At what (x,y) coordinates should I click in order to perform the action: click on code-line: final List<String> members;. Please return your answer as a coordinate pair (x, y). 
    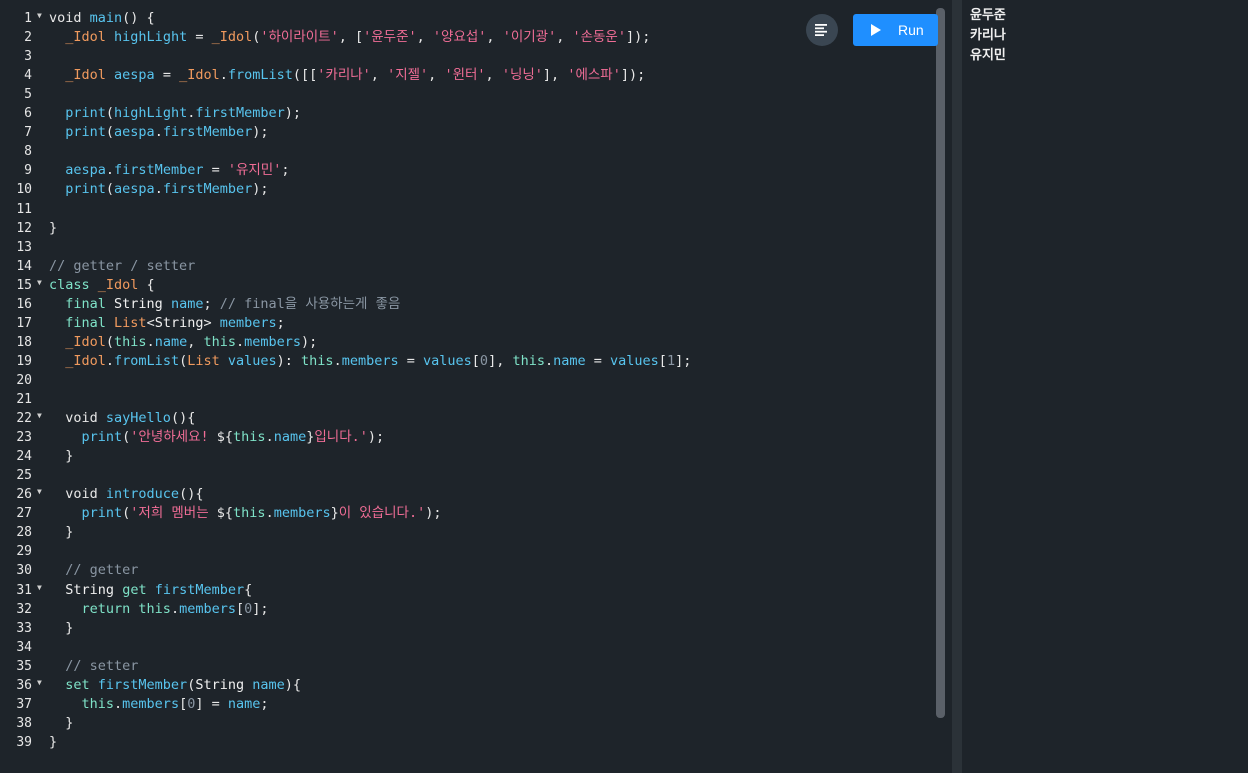
    Looking at the image, I should click on (167, 323).